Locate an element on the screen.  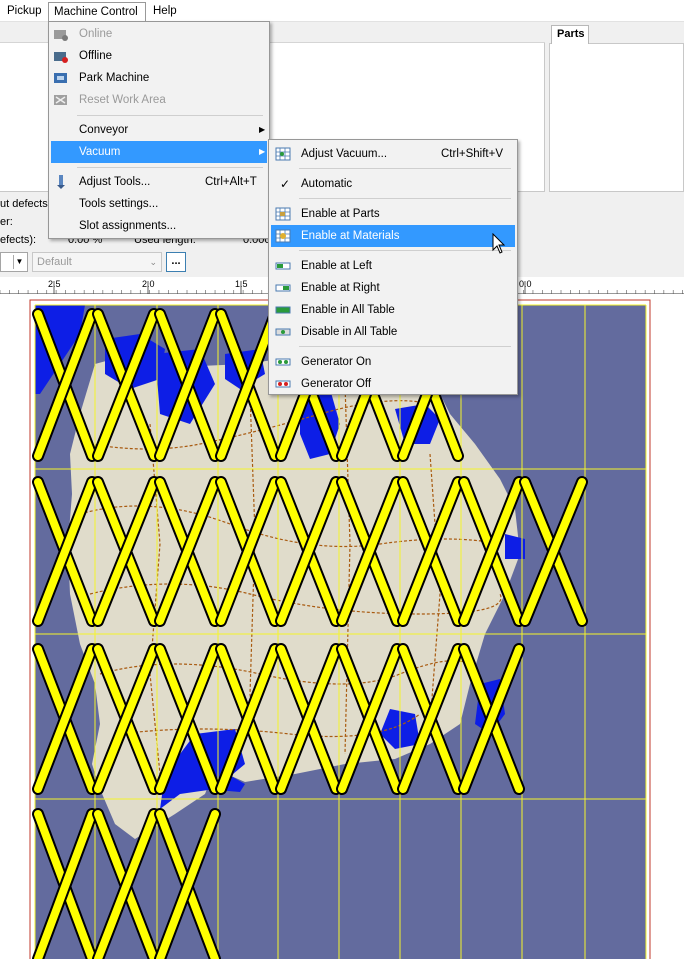
info-label-number: er: is located at coordinates (6, 222).